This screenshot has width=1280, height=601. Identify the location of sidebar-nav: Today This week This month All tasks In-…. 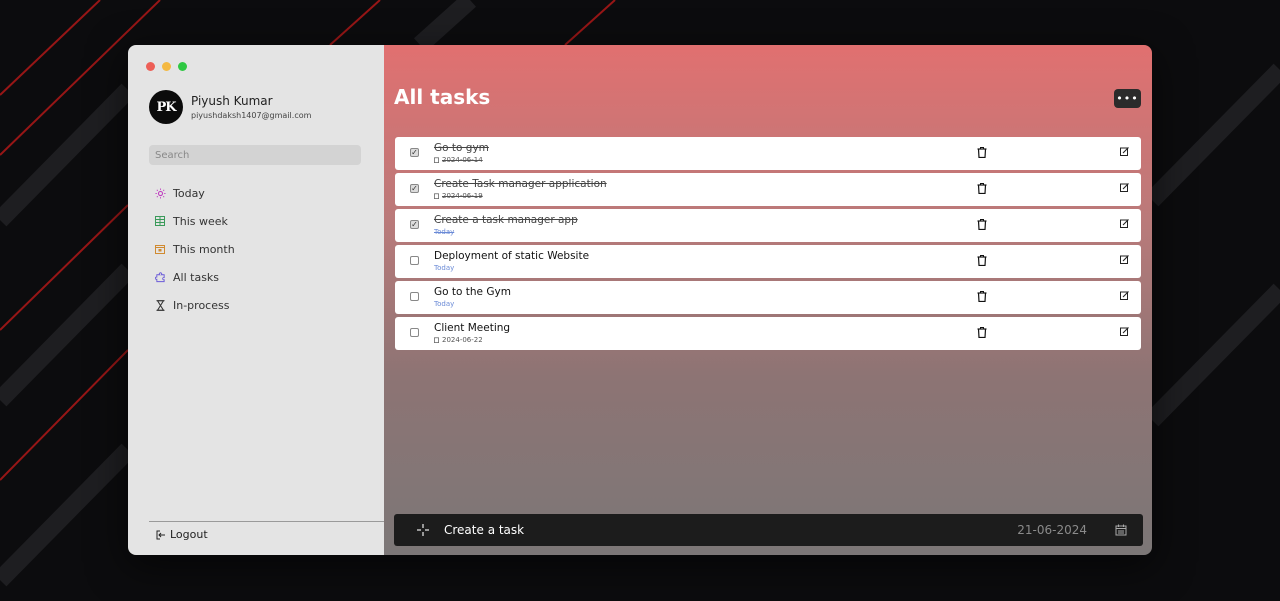
(194, 249).